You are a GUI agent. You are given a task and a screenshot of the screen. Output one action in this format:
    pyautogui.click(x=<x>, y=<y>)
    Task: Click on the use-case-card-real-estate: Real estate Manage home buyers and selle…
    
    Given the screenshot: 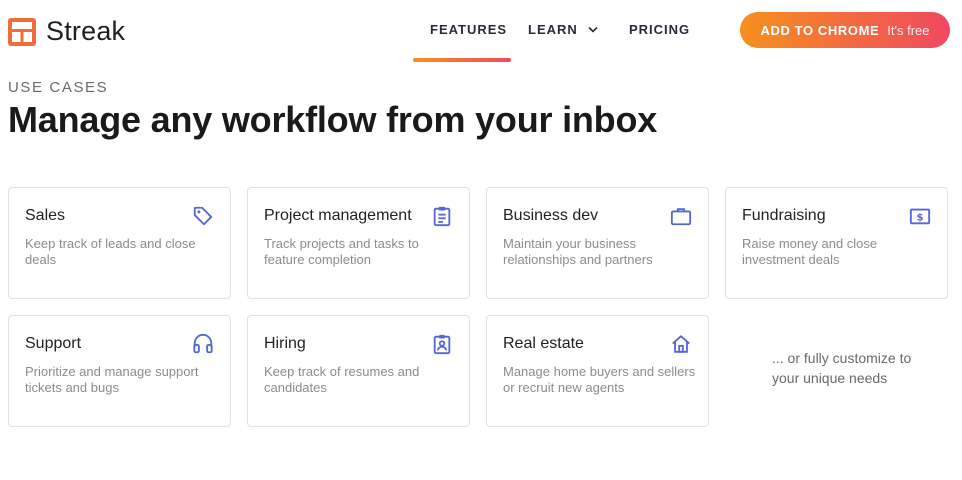 What is the action you would take?
    pyautogui.click(x=597, y=371)
    